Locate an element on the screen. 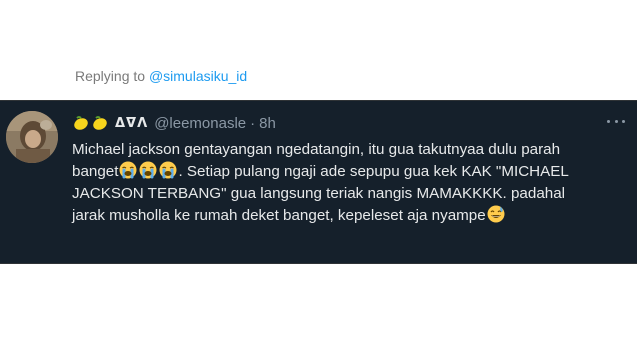  avatar is located at coordinates (32, 137).